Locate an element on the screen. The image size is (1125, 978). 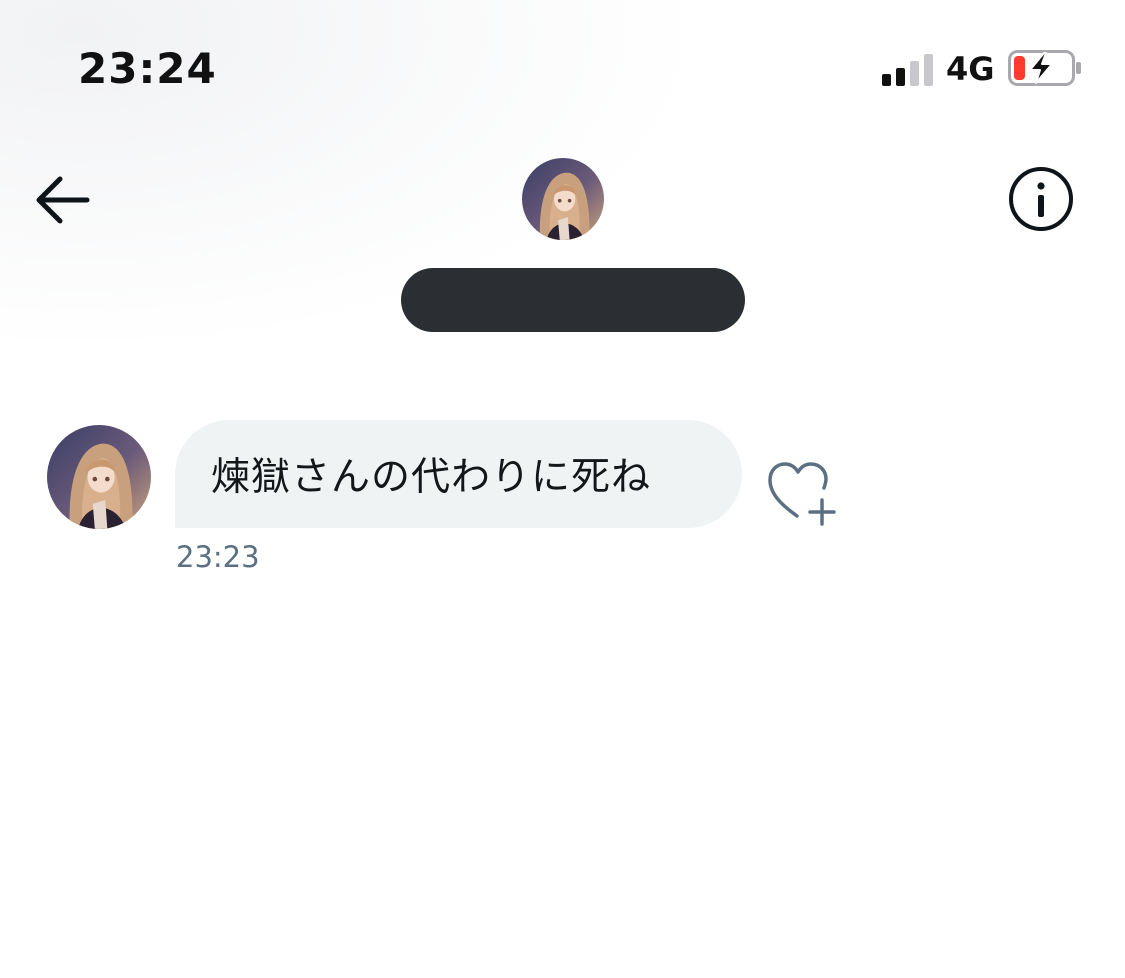
sender-avatar is located at coordinates (99, 477).